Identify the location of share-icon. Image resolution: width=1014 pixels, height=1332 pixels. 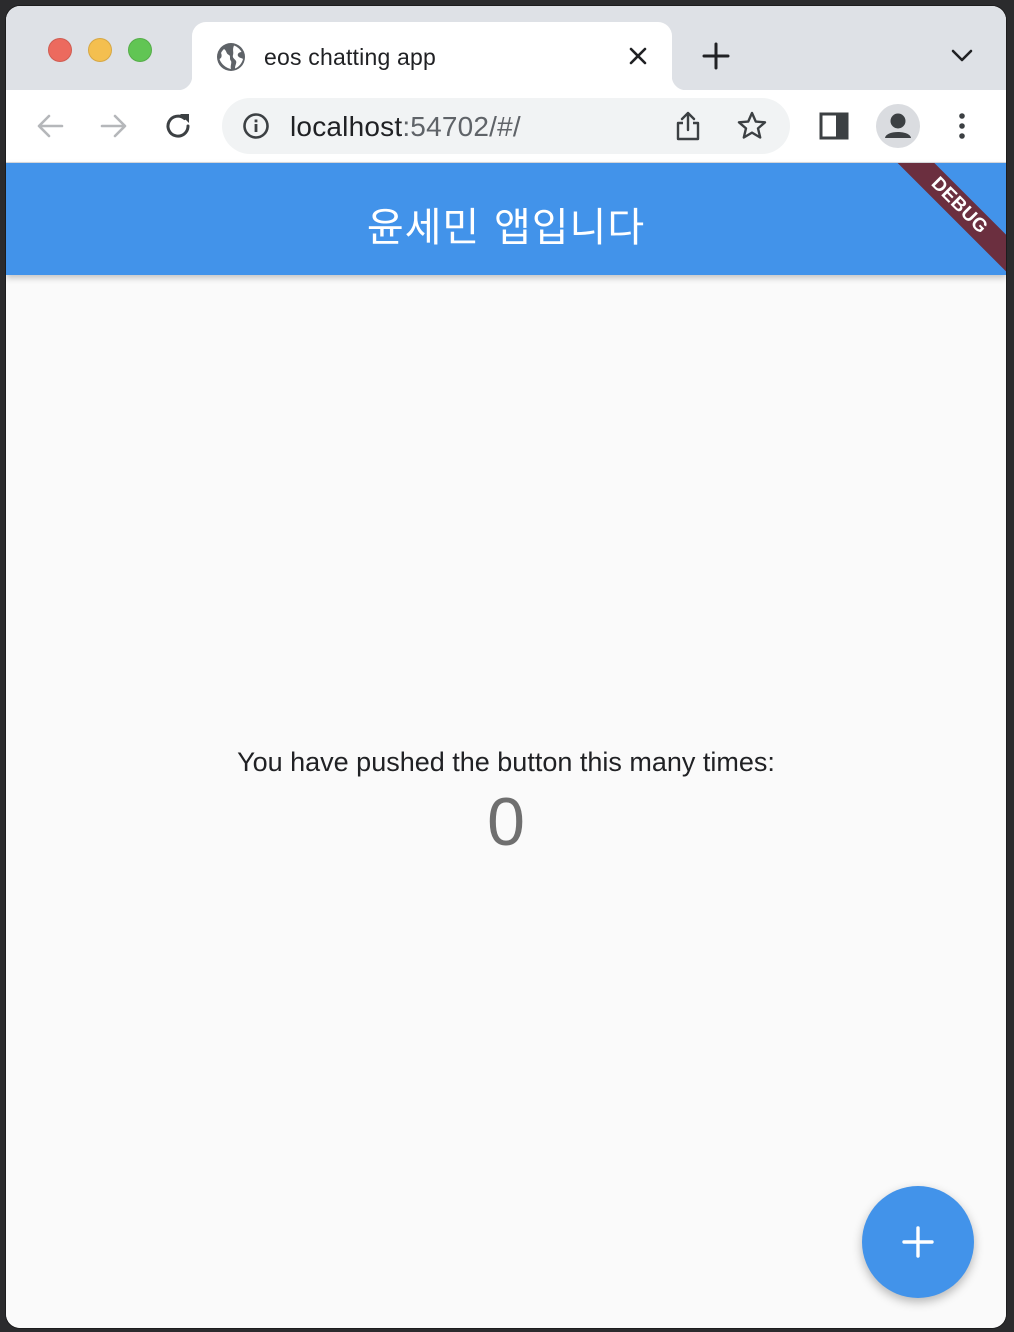
(688, 126).